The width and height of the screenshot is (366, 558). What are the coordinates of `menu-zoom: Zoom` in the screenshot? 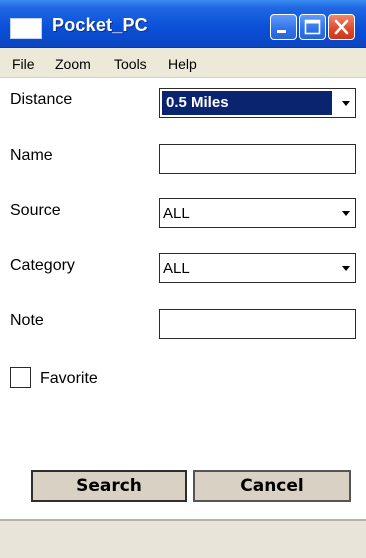 It's located at (73, 64).